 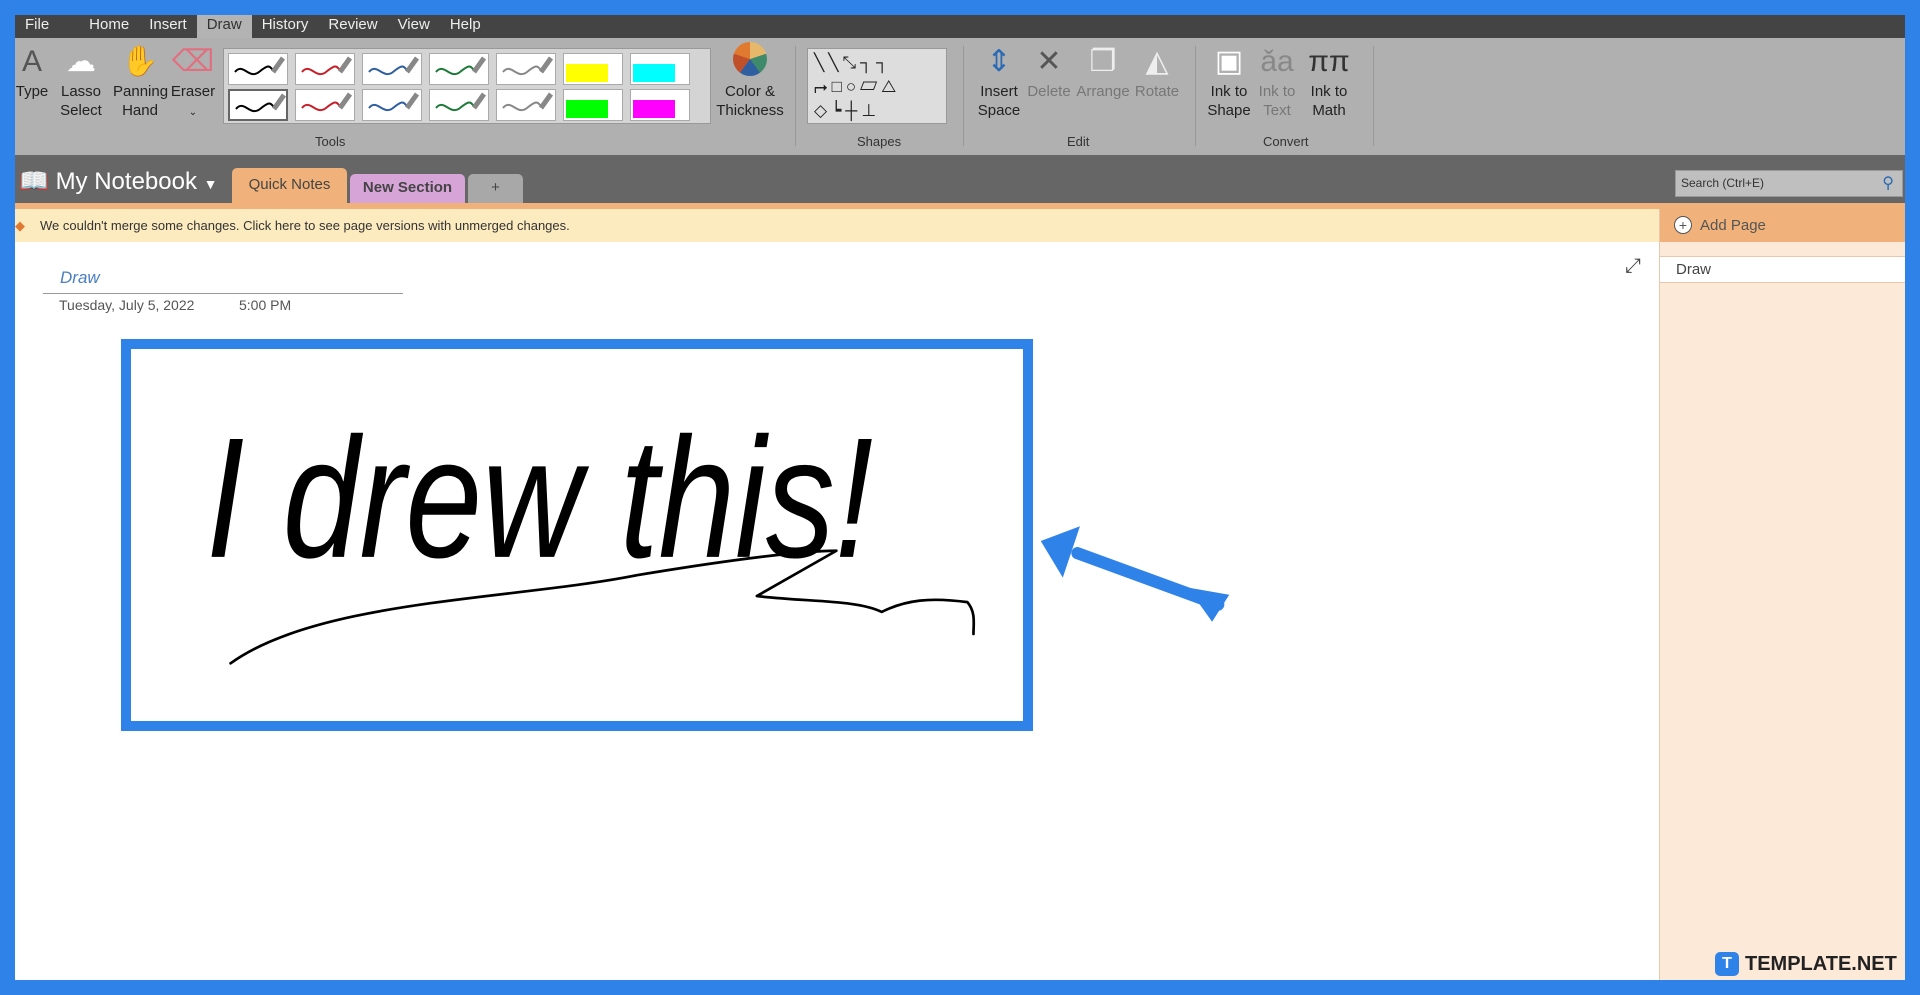 I want to click on arrow-pointer, so click(x=1135, y=574).